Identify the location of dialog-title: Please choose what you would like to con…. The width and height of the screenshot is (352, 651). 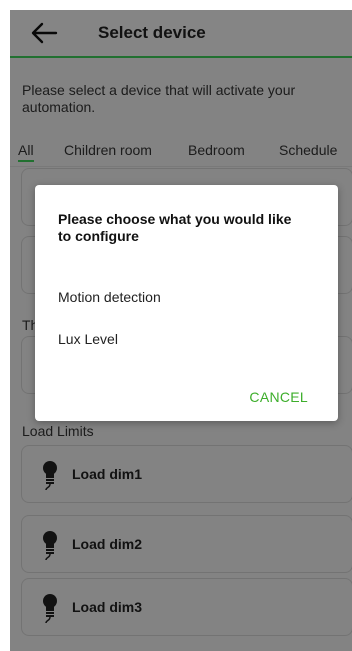
(175, 227).